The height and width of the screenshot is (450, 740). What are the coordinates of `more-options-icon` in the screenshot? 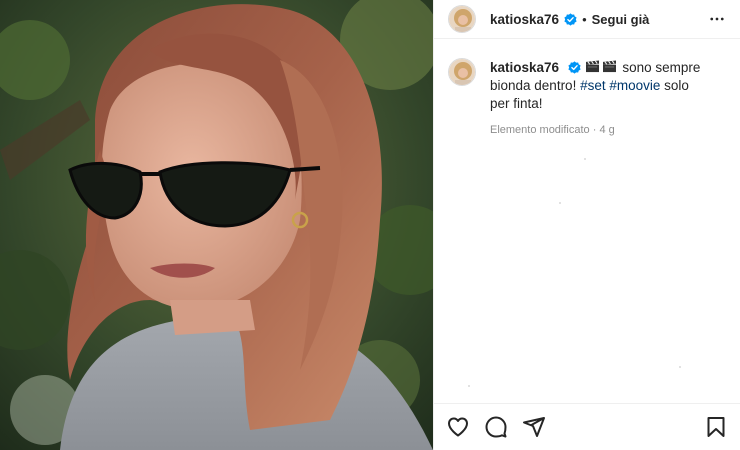 It's located at (717, 19).